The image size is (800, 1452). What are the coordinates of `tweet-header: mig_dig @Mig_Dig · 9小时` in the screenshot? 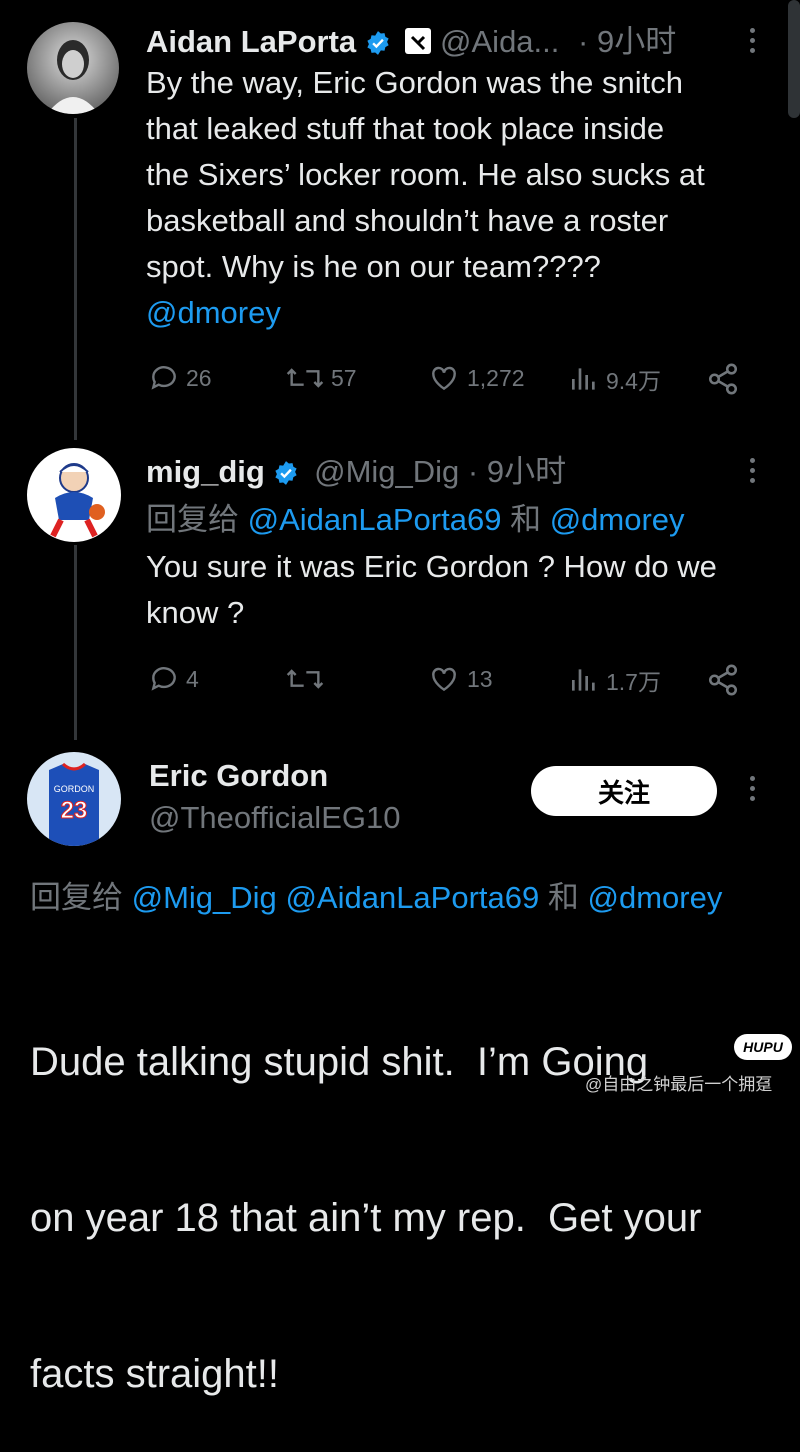 It's located at (356, 468).